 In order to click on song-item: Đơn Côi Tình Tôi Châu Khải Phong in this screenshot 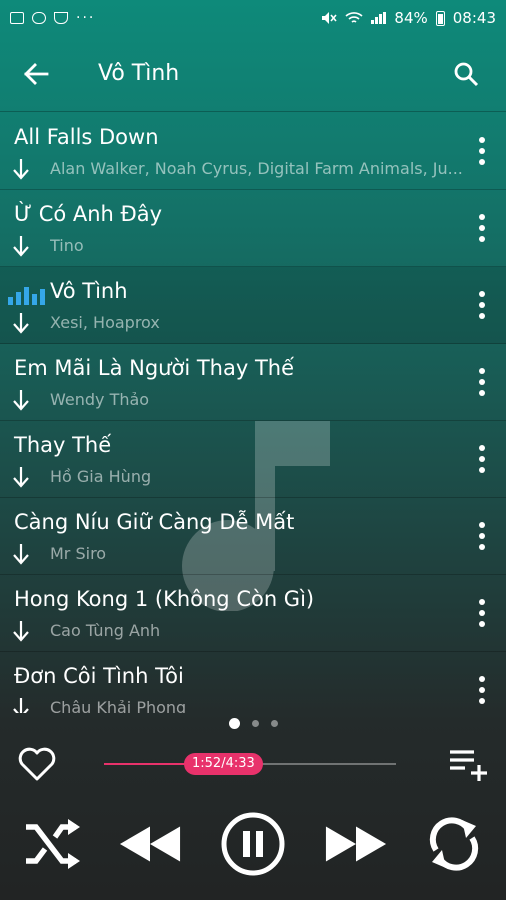, I will do `click(253, 682)`.